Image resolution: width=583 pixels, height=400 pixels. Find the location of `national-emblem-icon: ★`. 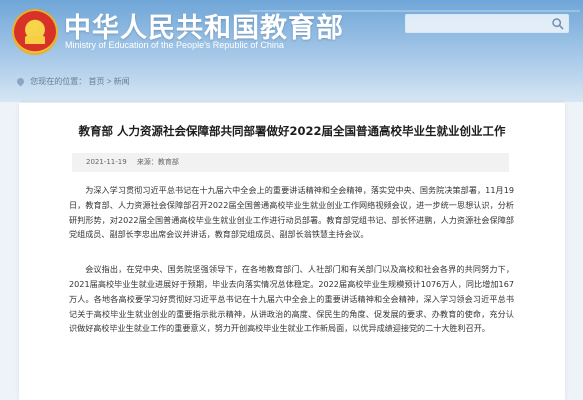

national-emblem-icon: ★ is located at coordinates (35, 32).